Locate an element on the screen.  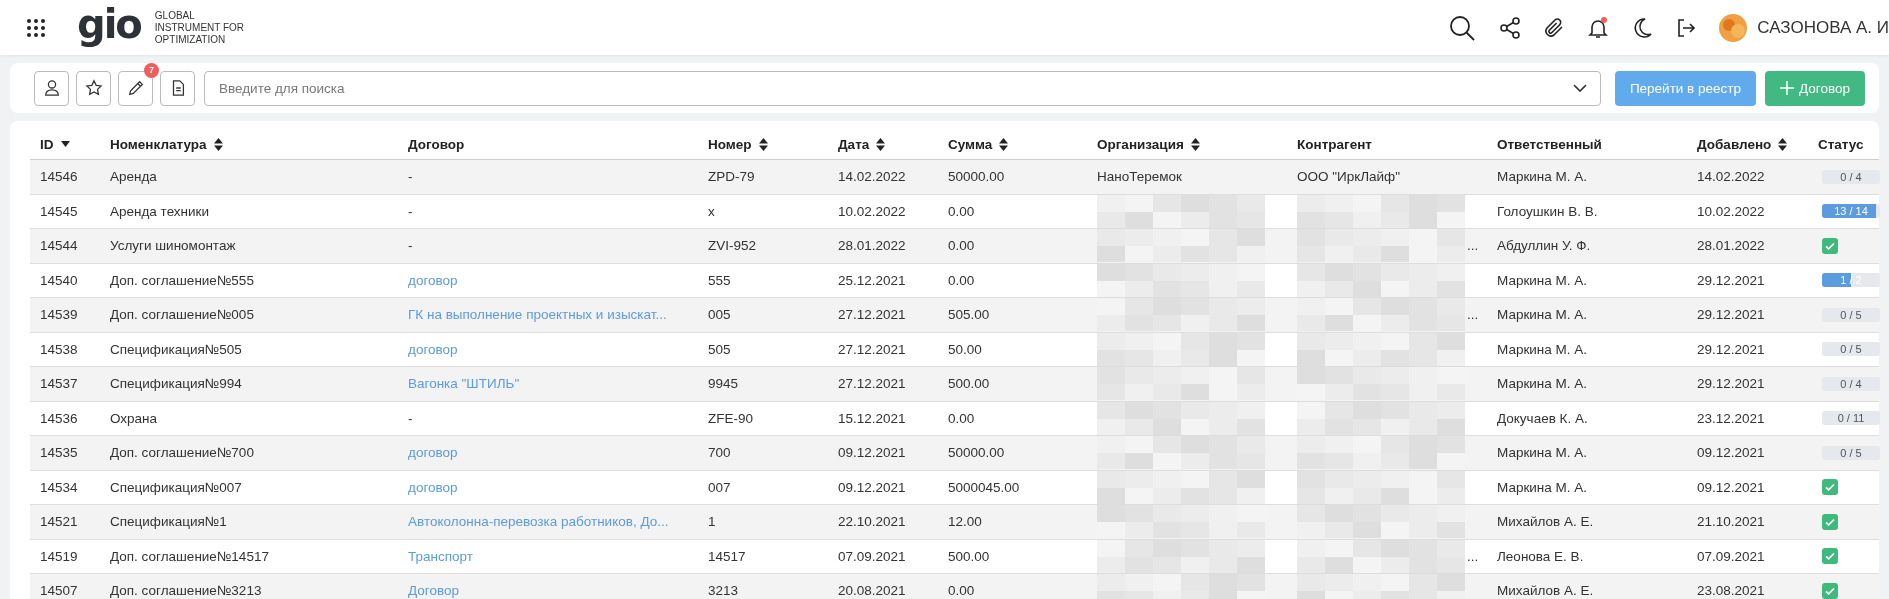
table-cell-text: 23.12.2021 is located at coordinates (1731, 418).